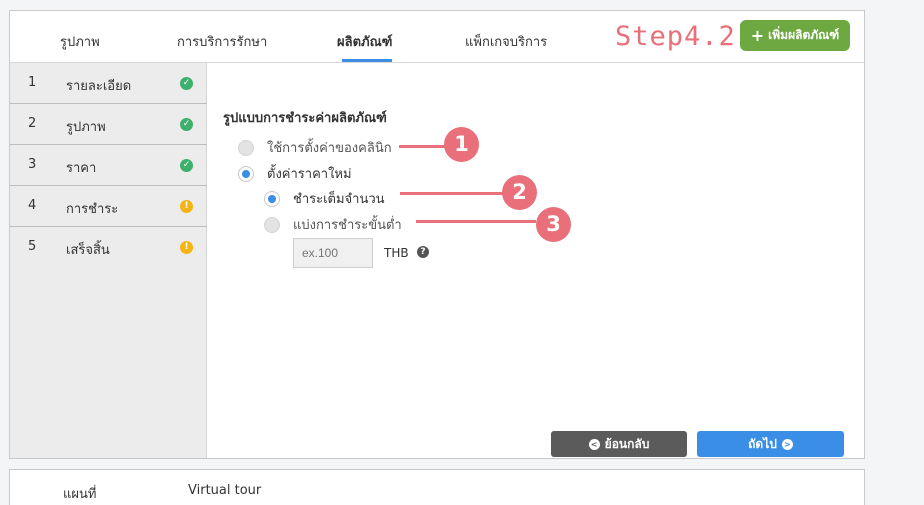 The width and height of the screenshot is (924, 505). I want to click on radio-new-price: ตั้งค่าราคาใหม่, so click(295, 173).